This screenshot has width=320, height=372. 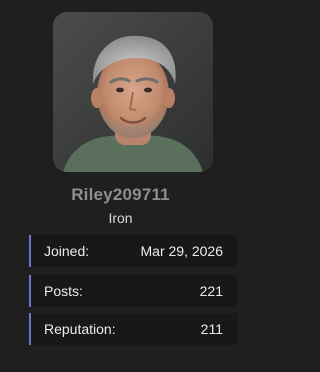 What do you see at coordinates (211, 329) in the screenshot?
I see `stat-value-reputation: 211` at bounding box center [211, 329].